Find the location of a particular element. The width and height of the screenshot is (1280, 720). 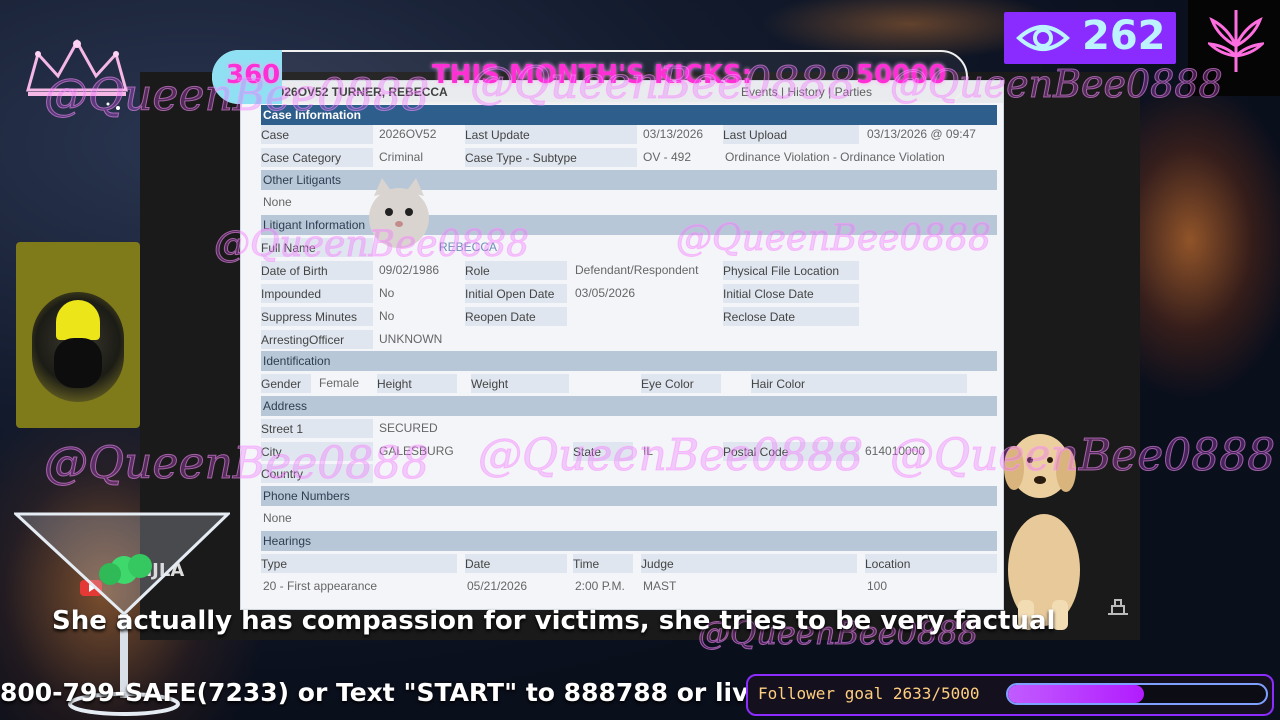

height-label: Height is located at coordinates (417, 383).